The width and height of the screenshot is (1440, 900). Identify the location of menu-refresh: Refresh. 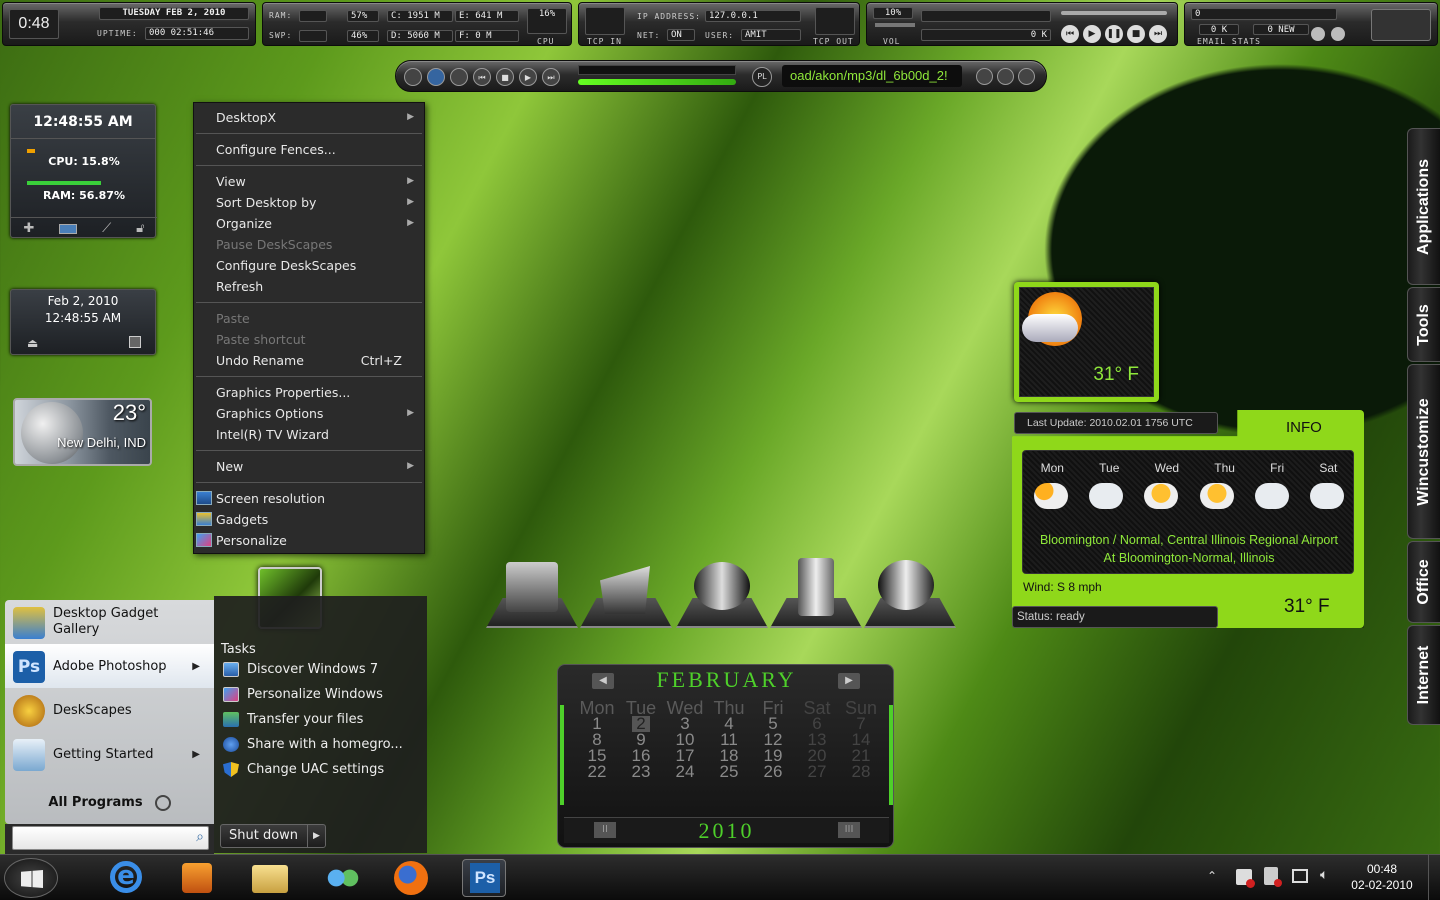
(309, 286).